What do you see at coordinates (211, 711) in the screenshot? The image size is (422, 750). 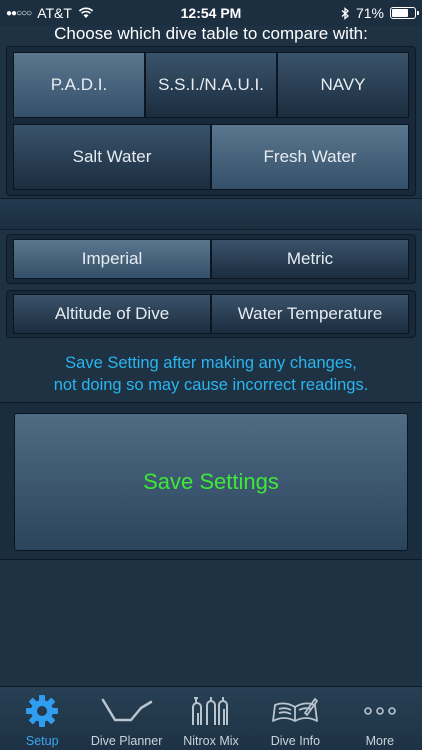 I see `tanks-icon` at bounding box center [211, 711].